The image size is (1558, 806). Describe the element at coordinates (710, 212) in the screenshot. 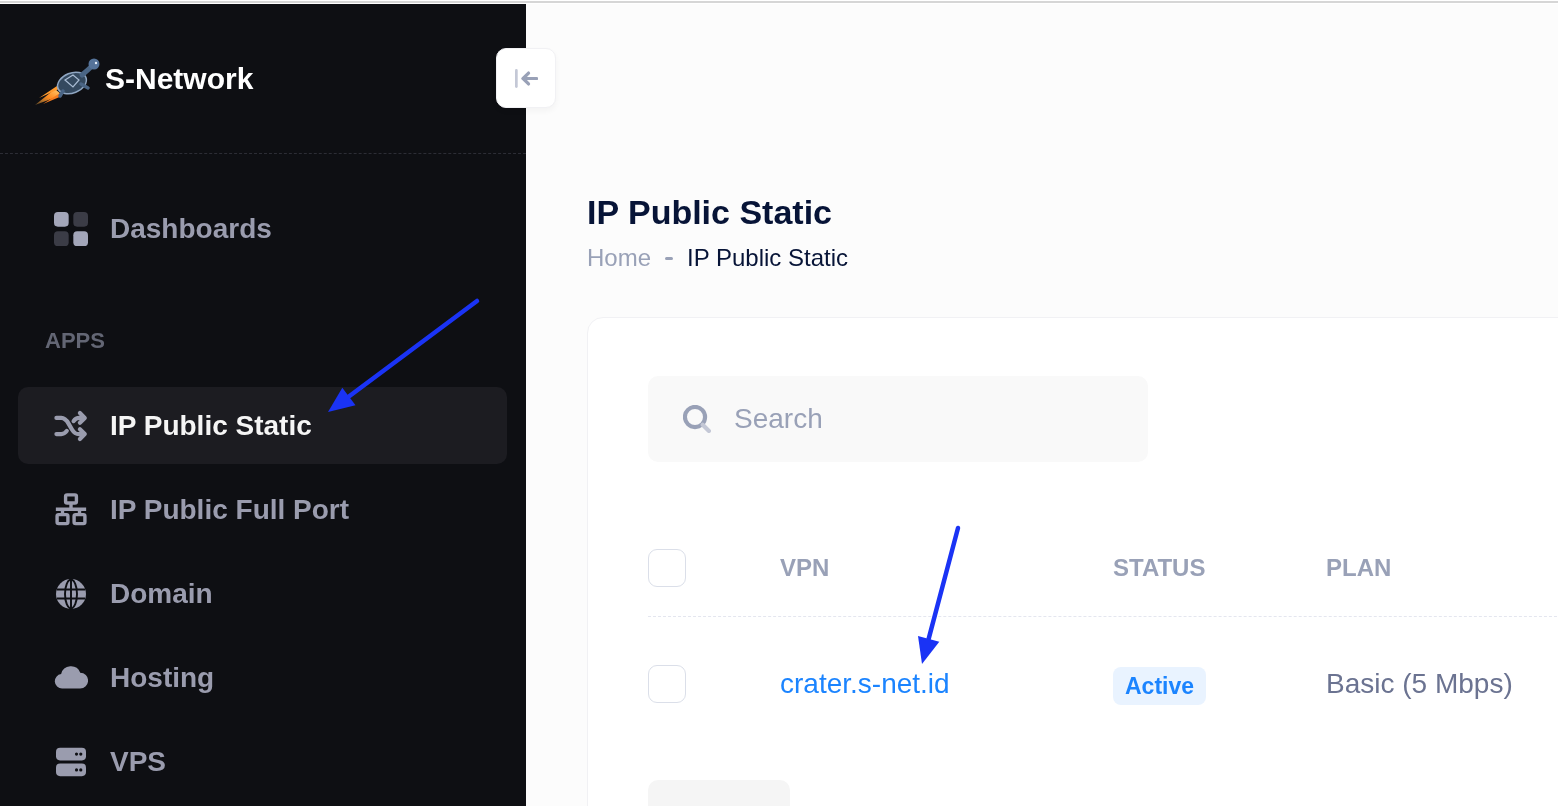

I see `page-title: IP Public Static` at that location.